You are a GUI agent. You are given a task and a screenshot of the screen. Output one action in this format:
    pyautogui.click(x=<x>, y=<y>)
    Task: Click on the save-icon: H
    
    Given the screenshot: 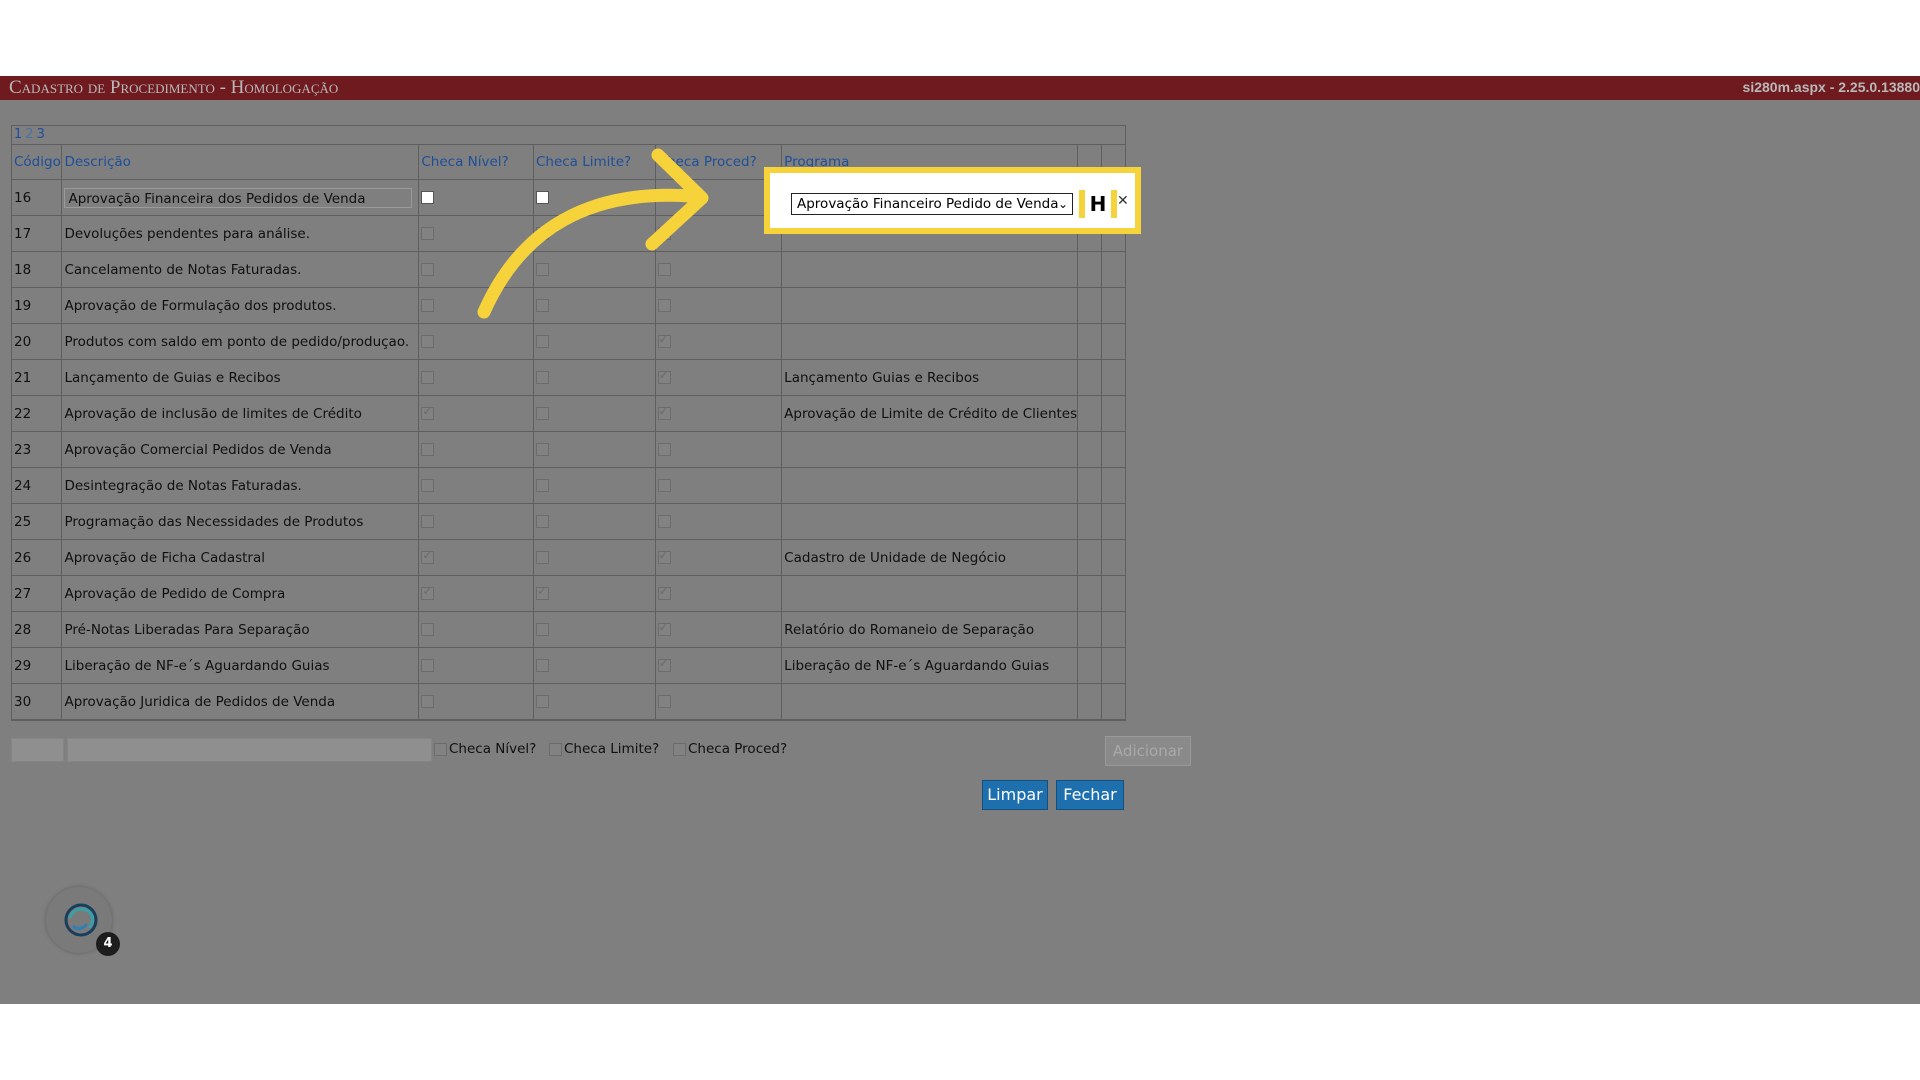 What is the action you would take?
    pyautogui.click(x=1098, y=204)
    